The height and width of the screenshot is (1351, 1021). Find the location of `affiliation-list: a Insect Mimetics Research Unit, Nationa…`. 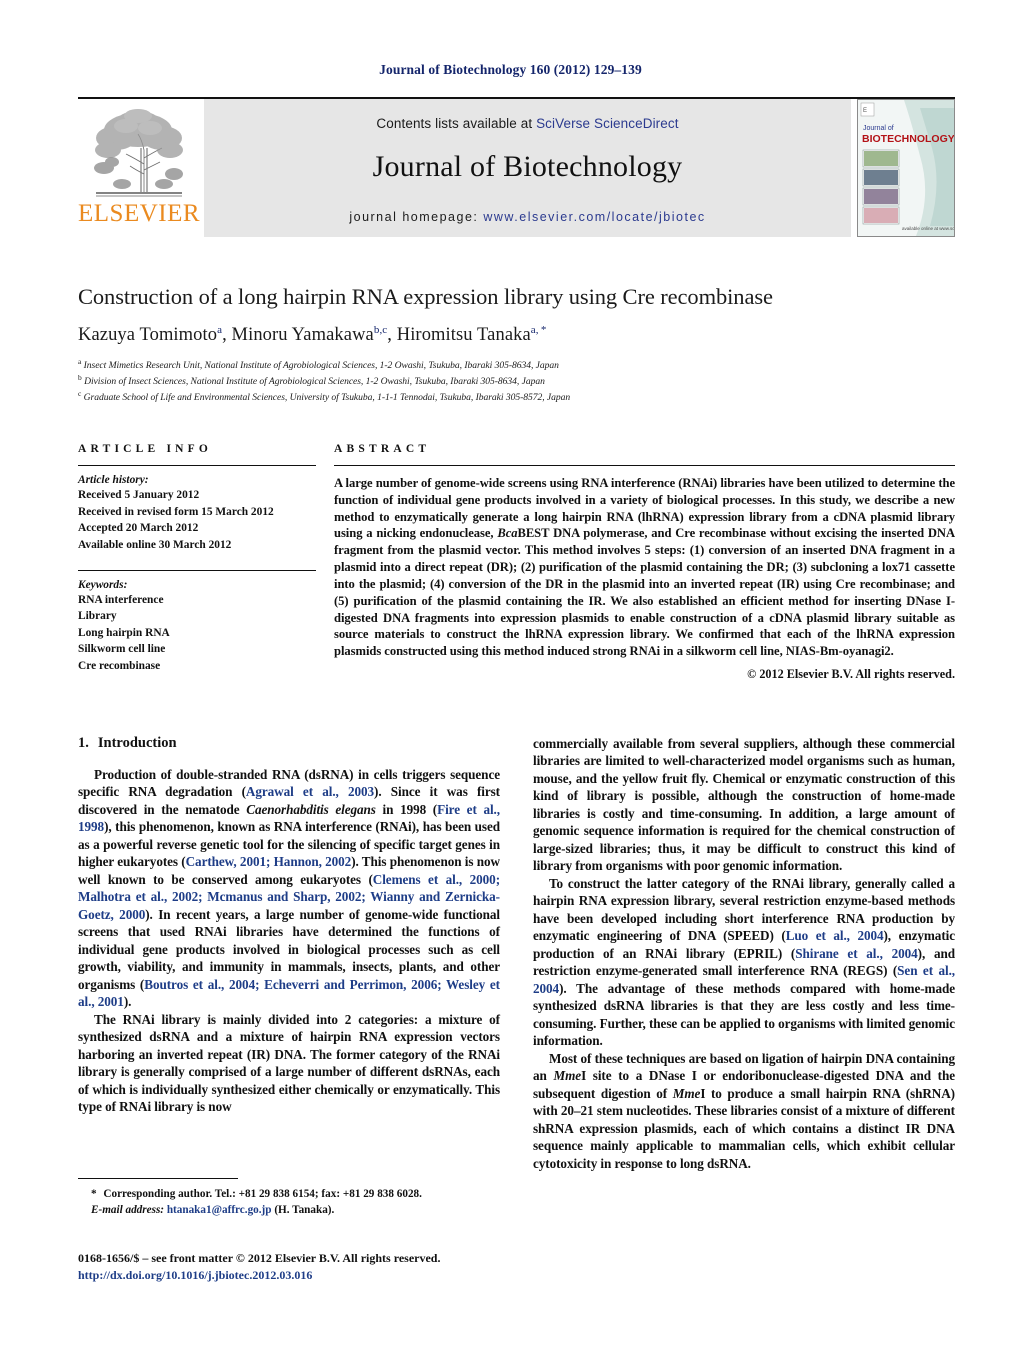

affiliation-list: a Insect Mimetics Research Unit, Nationa… is located at coordinates (516, 380).